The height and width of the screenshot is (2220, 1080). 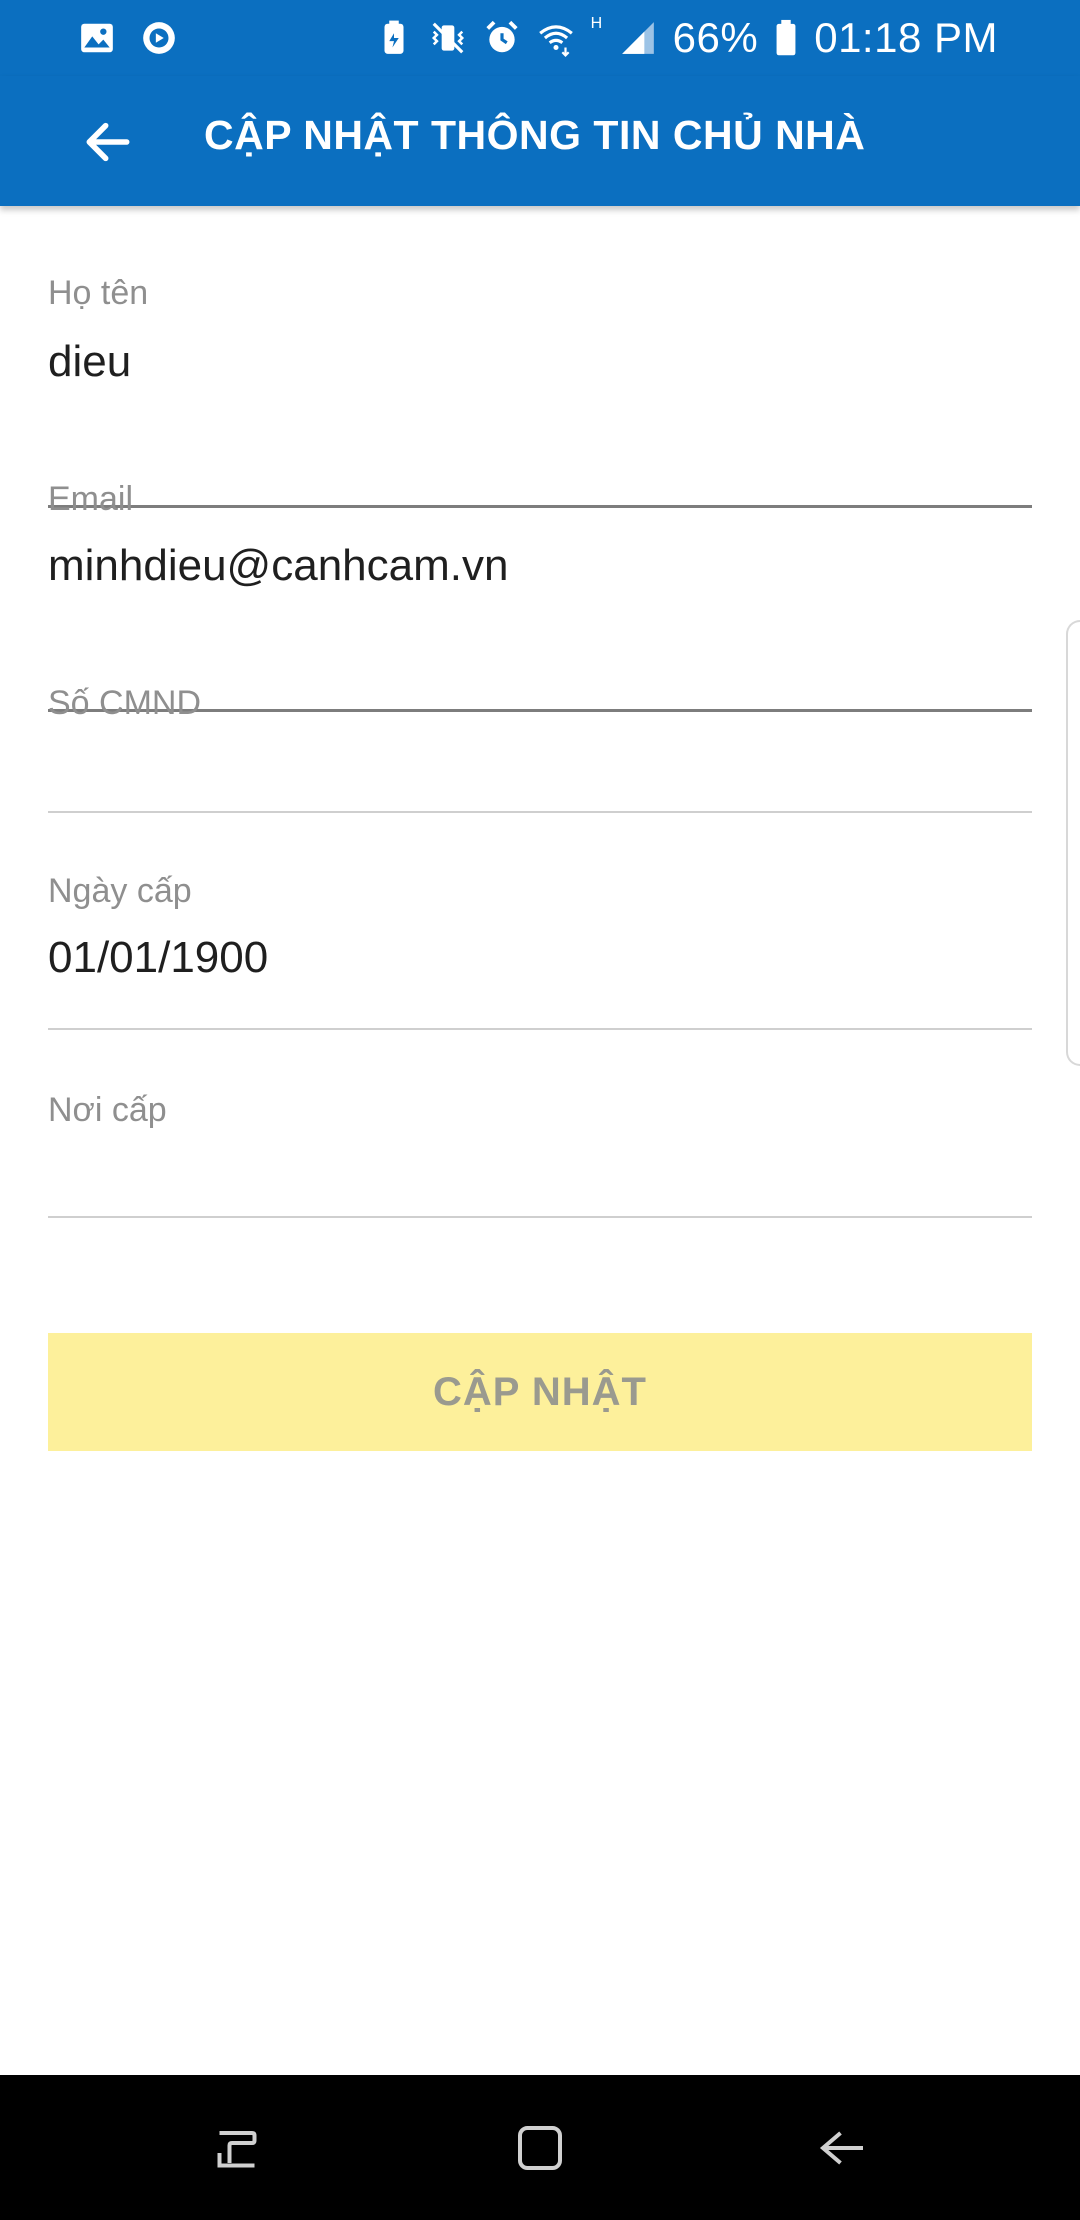 What do you see at coordinates (786, 38) in the screenshot?
I see `battery-icon` at bounding box center [786, 38].